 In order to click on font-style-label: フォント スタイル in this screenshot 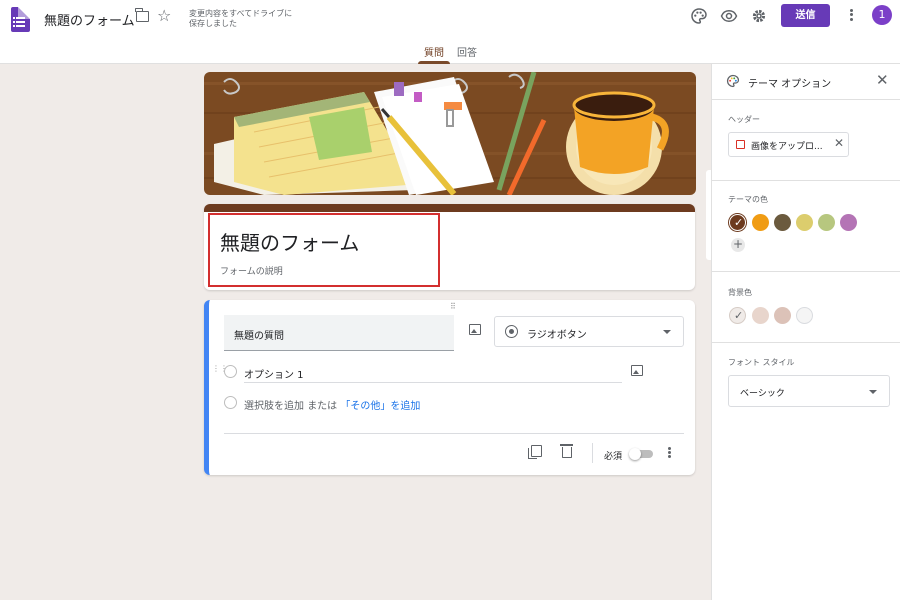, I will do `click(761, 362)`.